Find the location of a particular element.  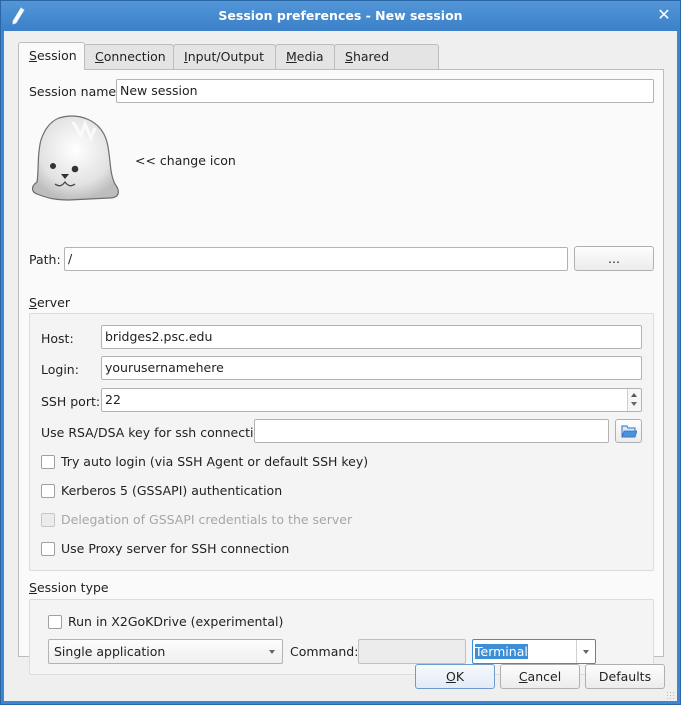

cancel-button: Cancel is located at coordinates (540, 676).